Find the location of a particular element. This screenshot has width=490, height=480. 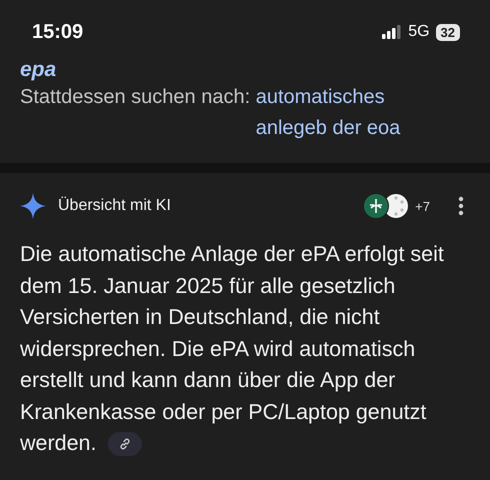

suggestion-link: automatisches anlegeb der eoa is located at coordinates (351, 113).